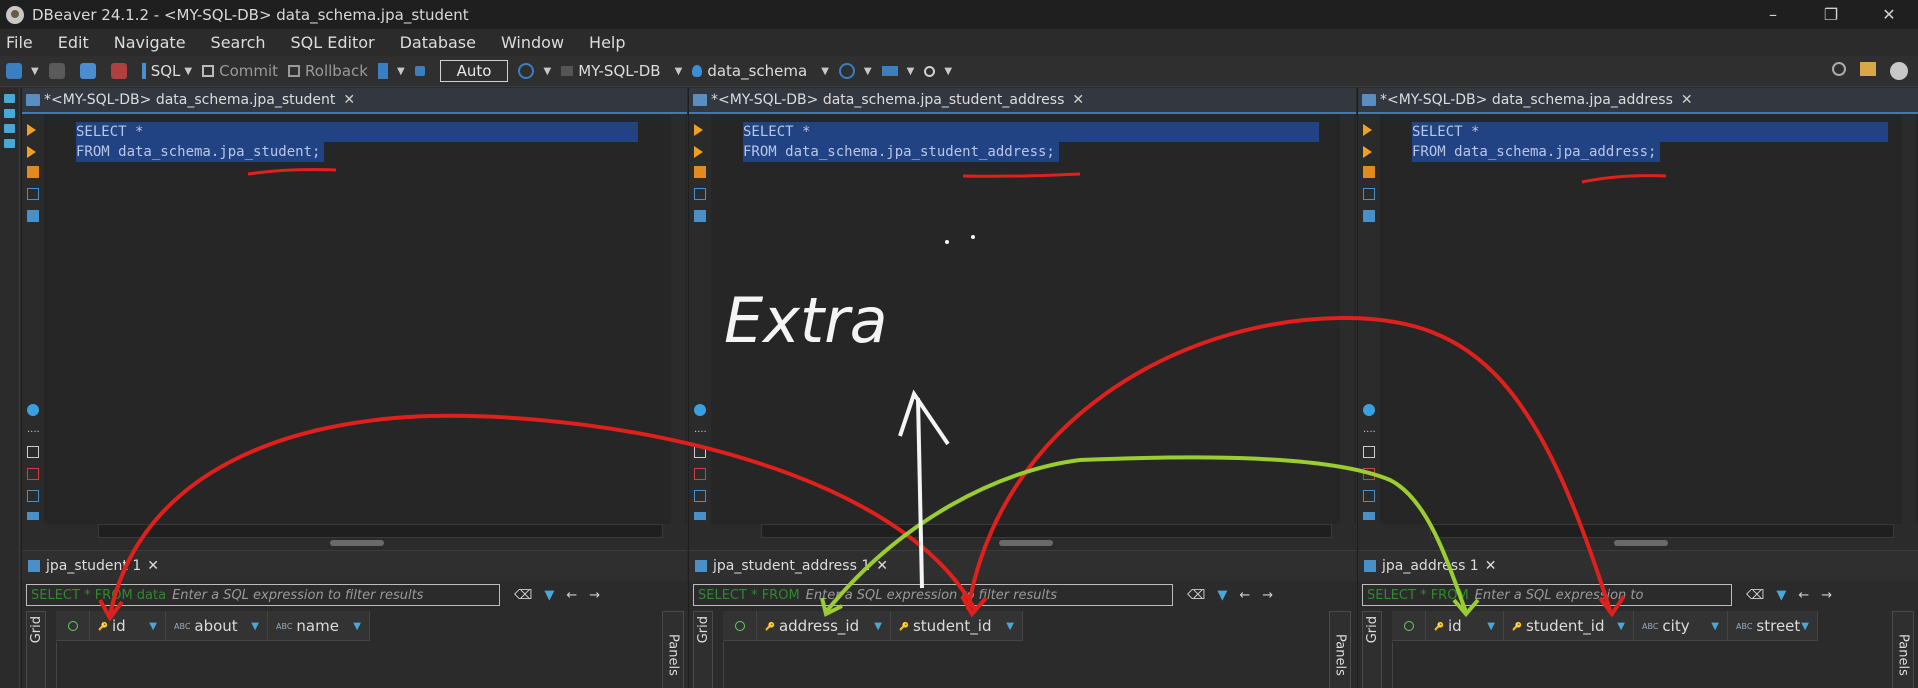  I want to click on column-header-name: ABC name ▼, so click(319, 626).